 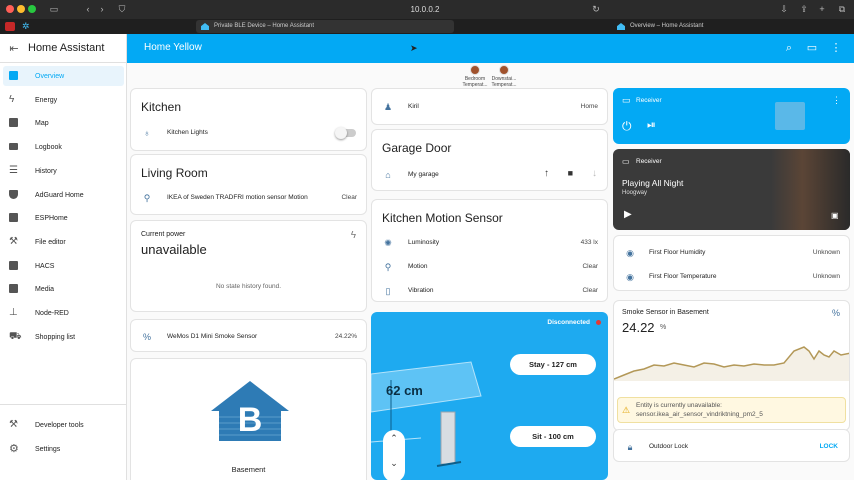 What do you see at coordinates (10, 26) in the screenshot?
I see `pinned-tab-icon` at bounding box center [10, 26].